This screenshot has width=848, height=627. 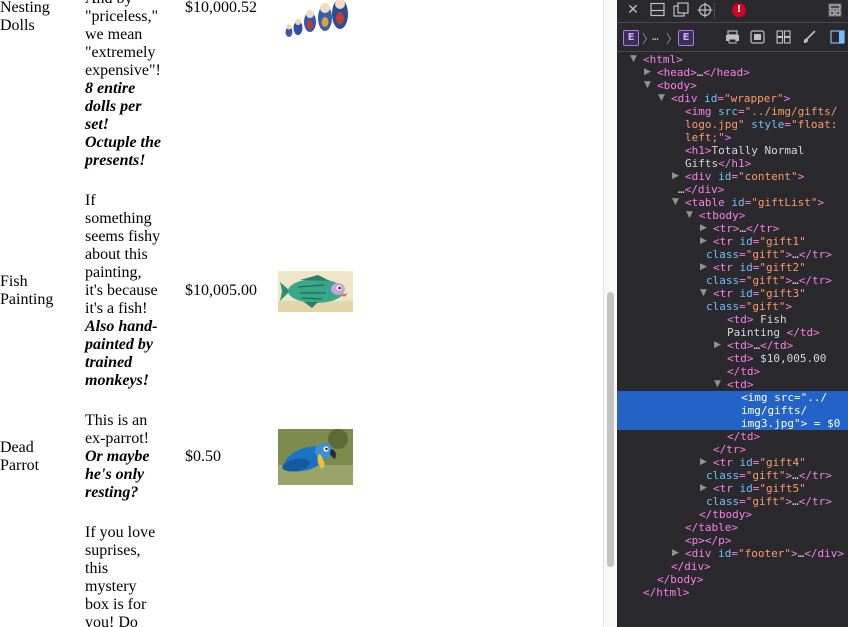 I want to click on dom-node-text: <p></p>, so click(x=708, y=540).